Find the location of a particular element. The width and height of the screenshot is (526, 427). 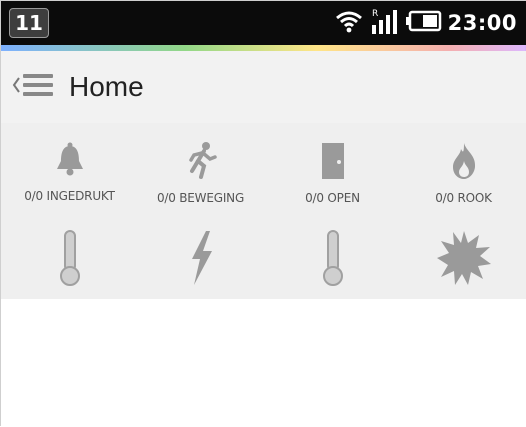

flame-icon is located at coordinates (464, 163).